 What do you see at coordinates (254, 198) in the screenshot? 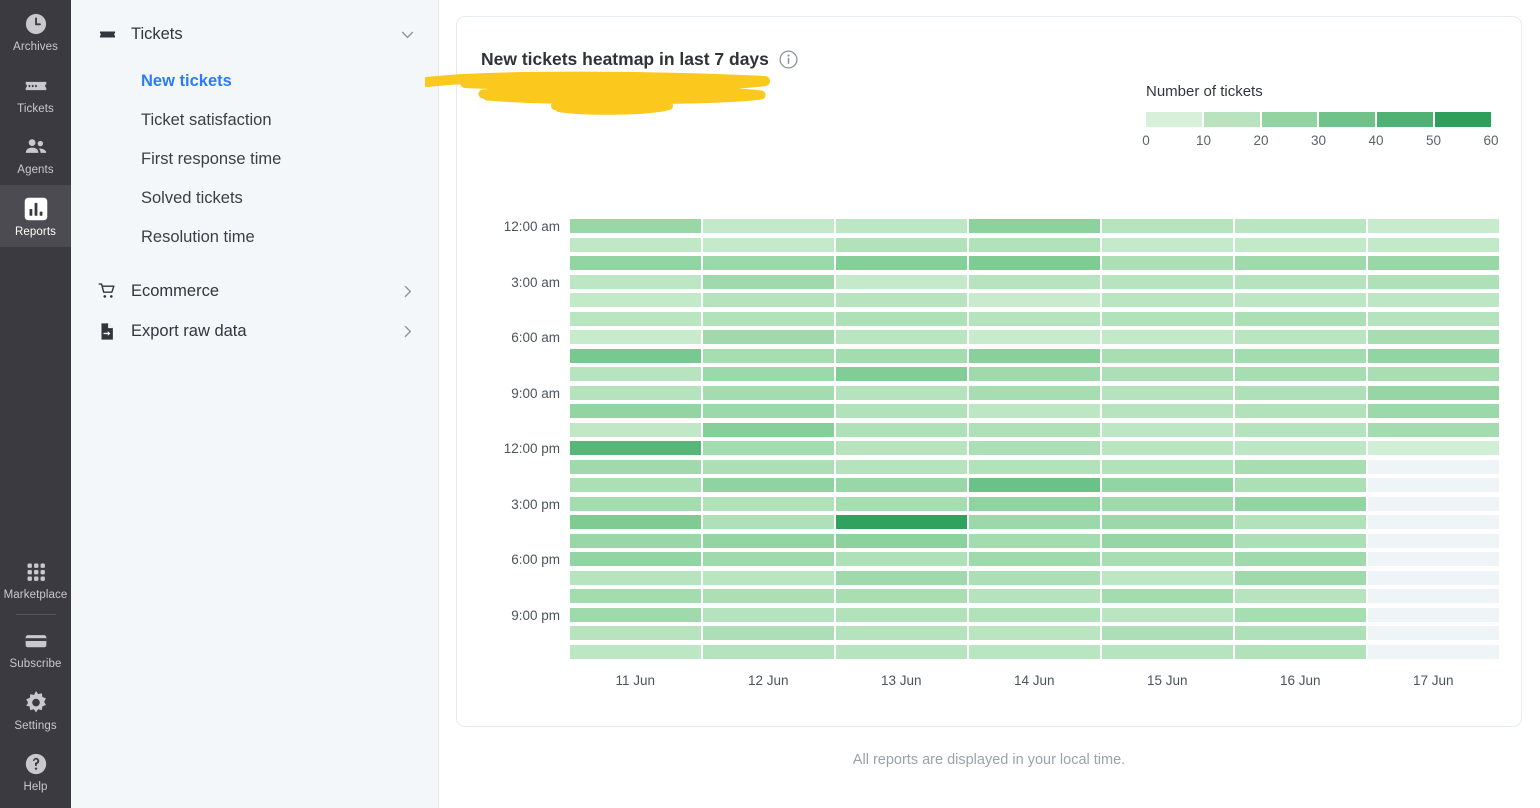
I see `sidebar-item-solved-tickets: Solved tickets` at bounding box center [254, 198].